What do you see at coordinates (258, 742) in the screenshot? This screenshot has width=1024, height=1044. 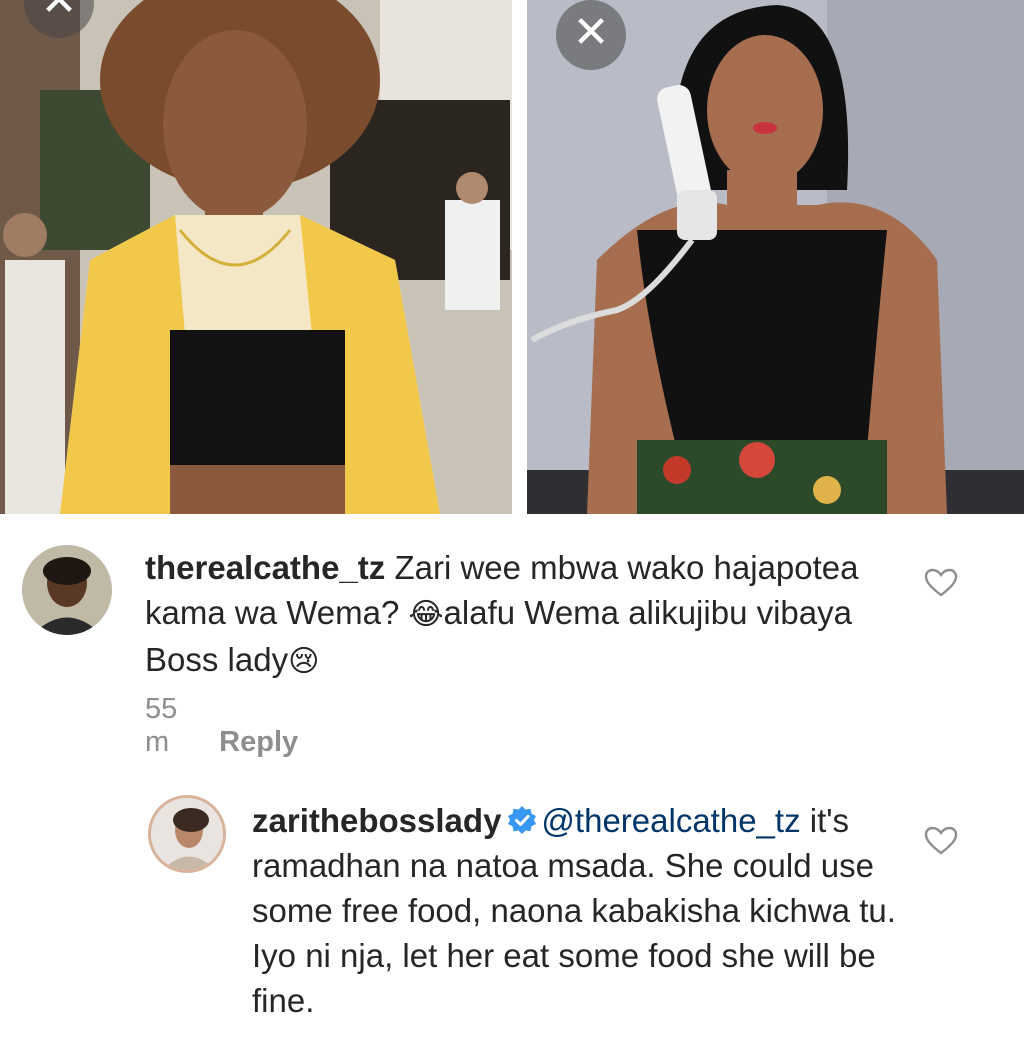 I see `reply-button: Reply` at bounding box center [258, 742].